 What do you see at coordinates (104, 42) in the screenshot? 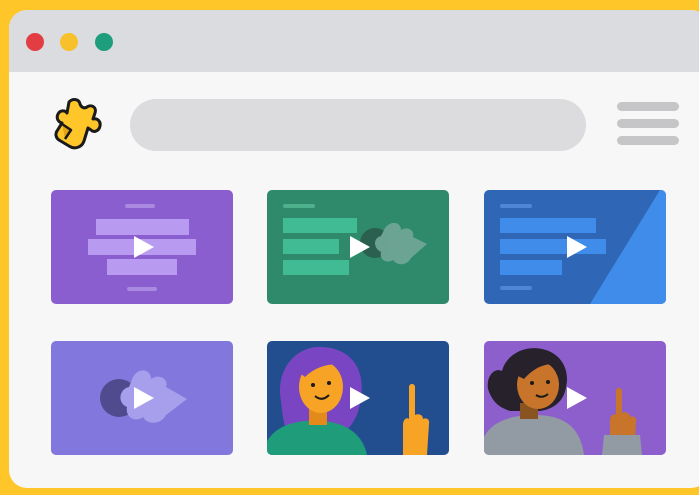
I see `maximize-window-dot` at bounding box center [104, 42].